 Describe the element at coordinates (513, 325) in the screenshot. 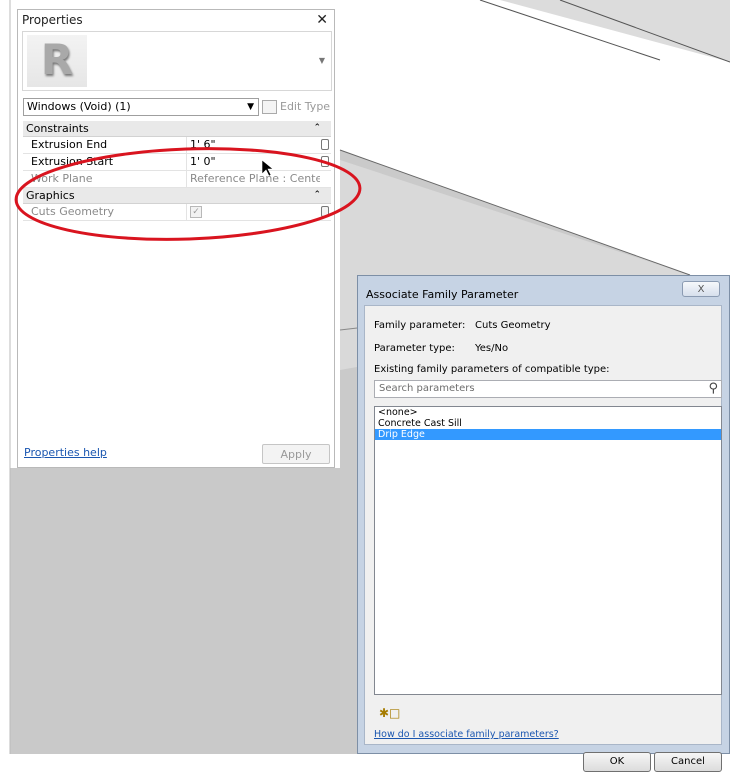

I see `family-parameter-value: Cuts Geometry` at that location.